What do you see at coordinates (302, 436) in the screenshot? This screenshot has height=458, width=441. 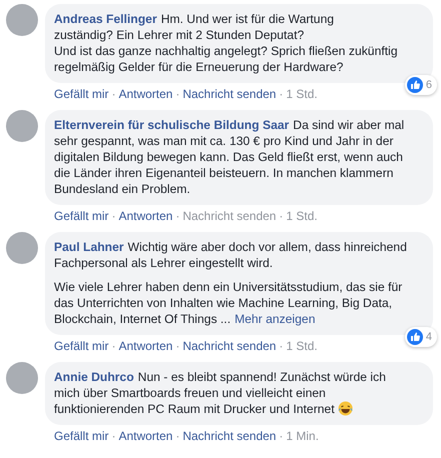 I see `timestamp: 1 Min.` at bounding box center [302, 436].